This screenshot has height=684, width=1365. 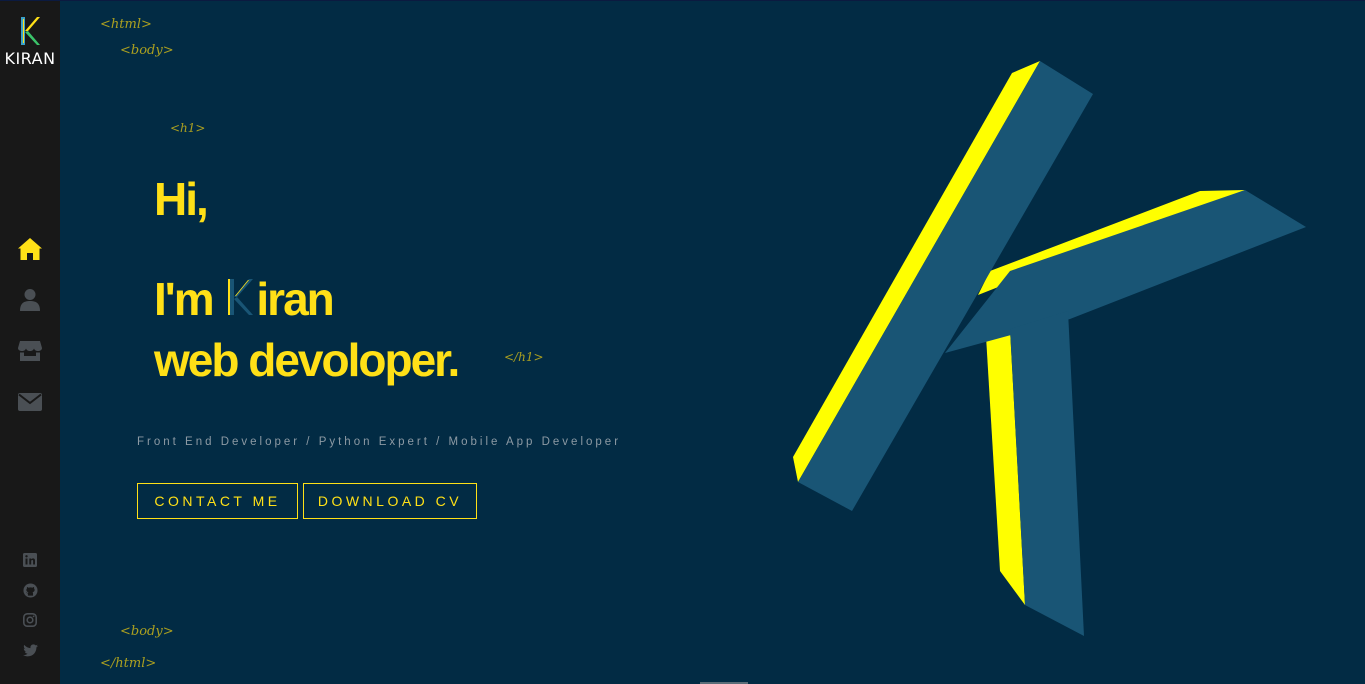 I want to click on social-instagram, so click(x=30, y=620).